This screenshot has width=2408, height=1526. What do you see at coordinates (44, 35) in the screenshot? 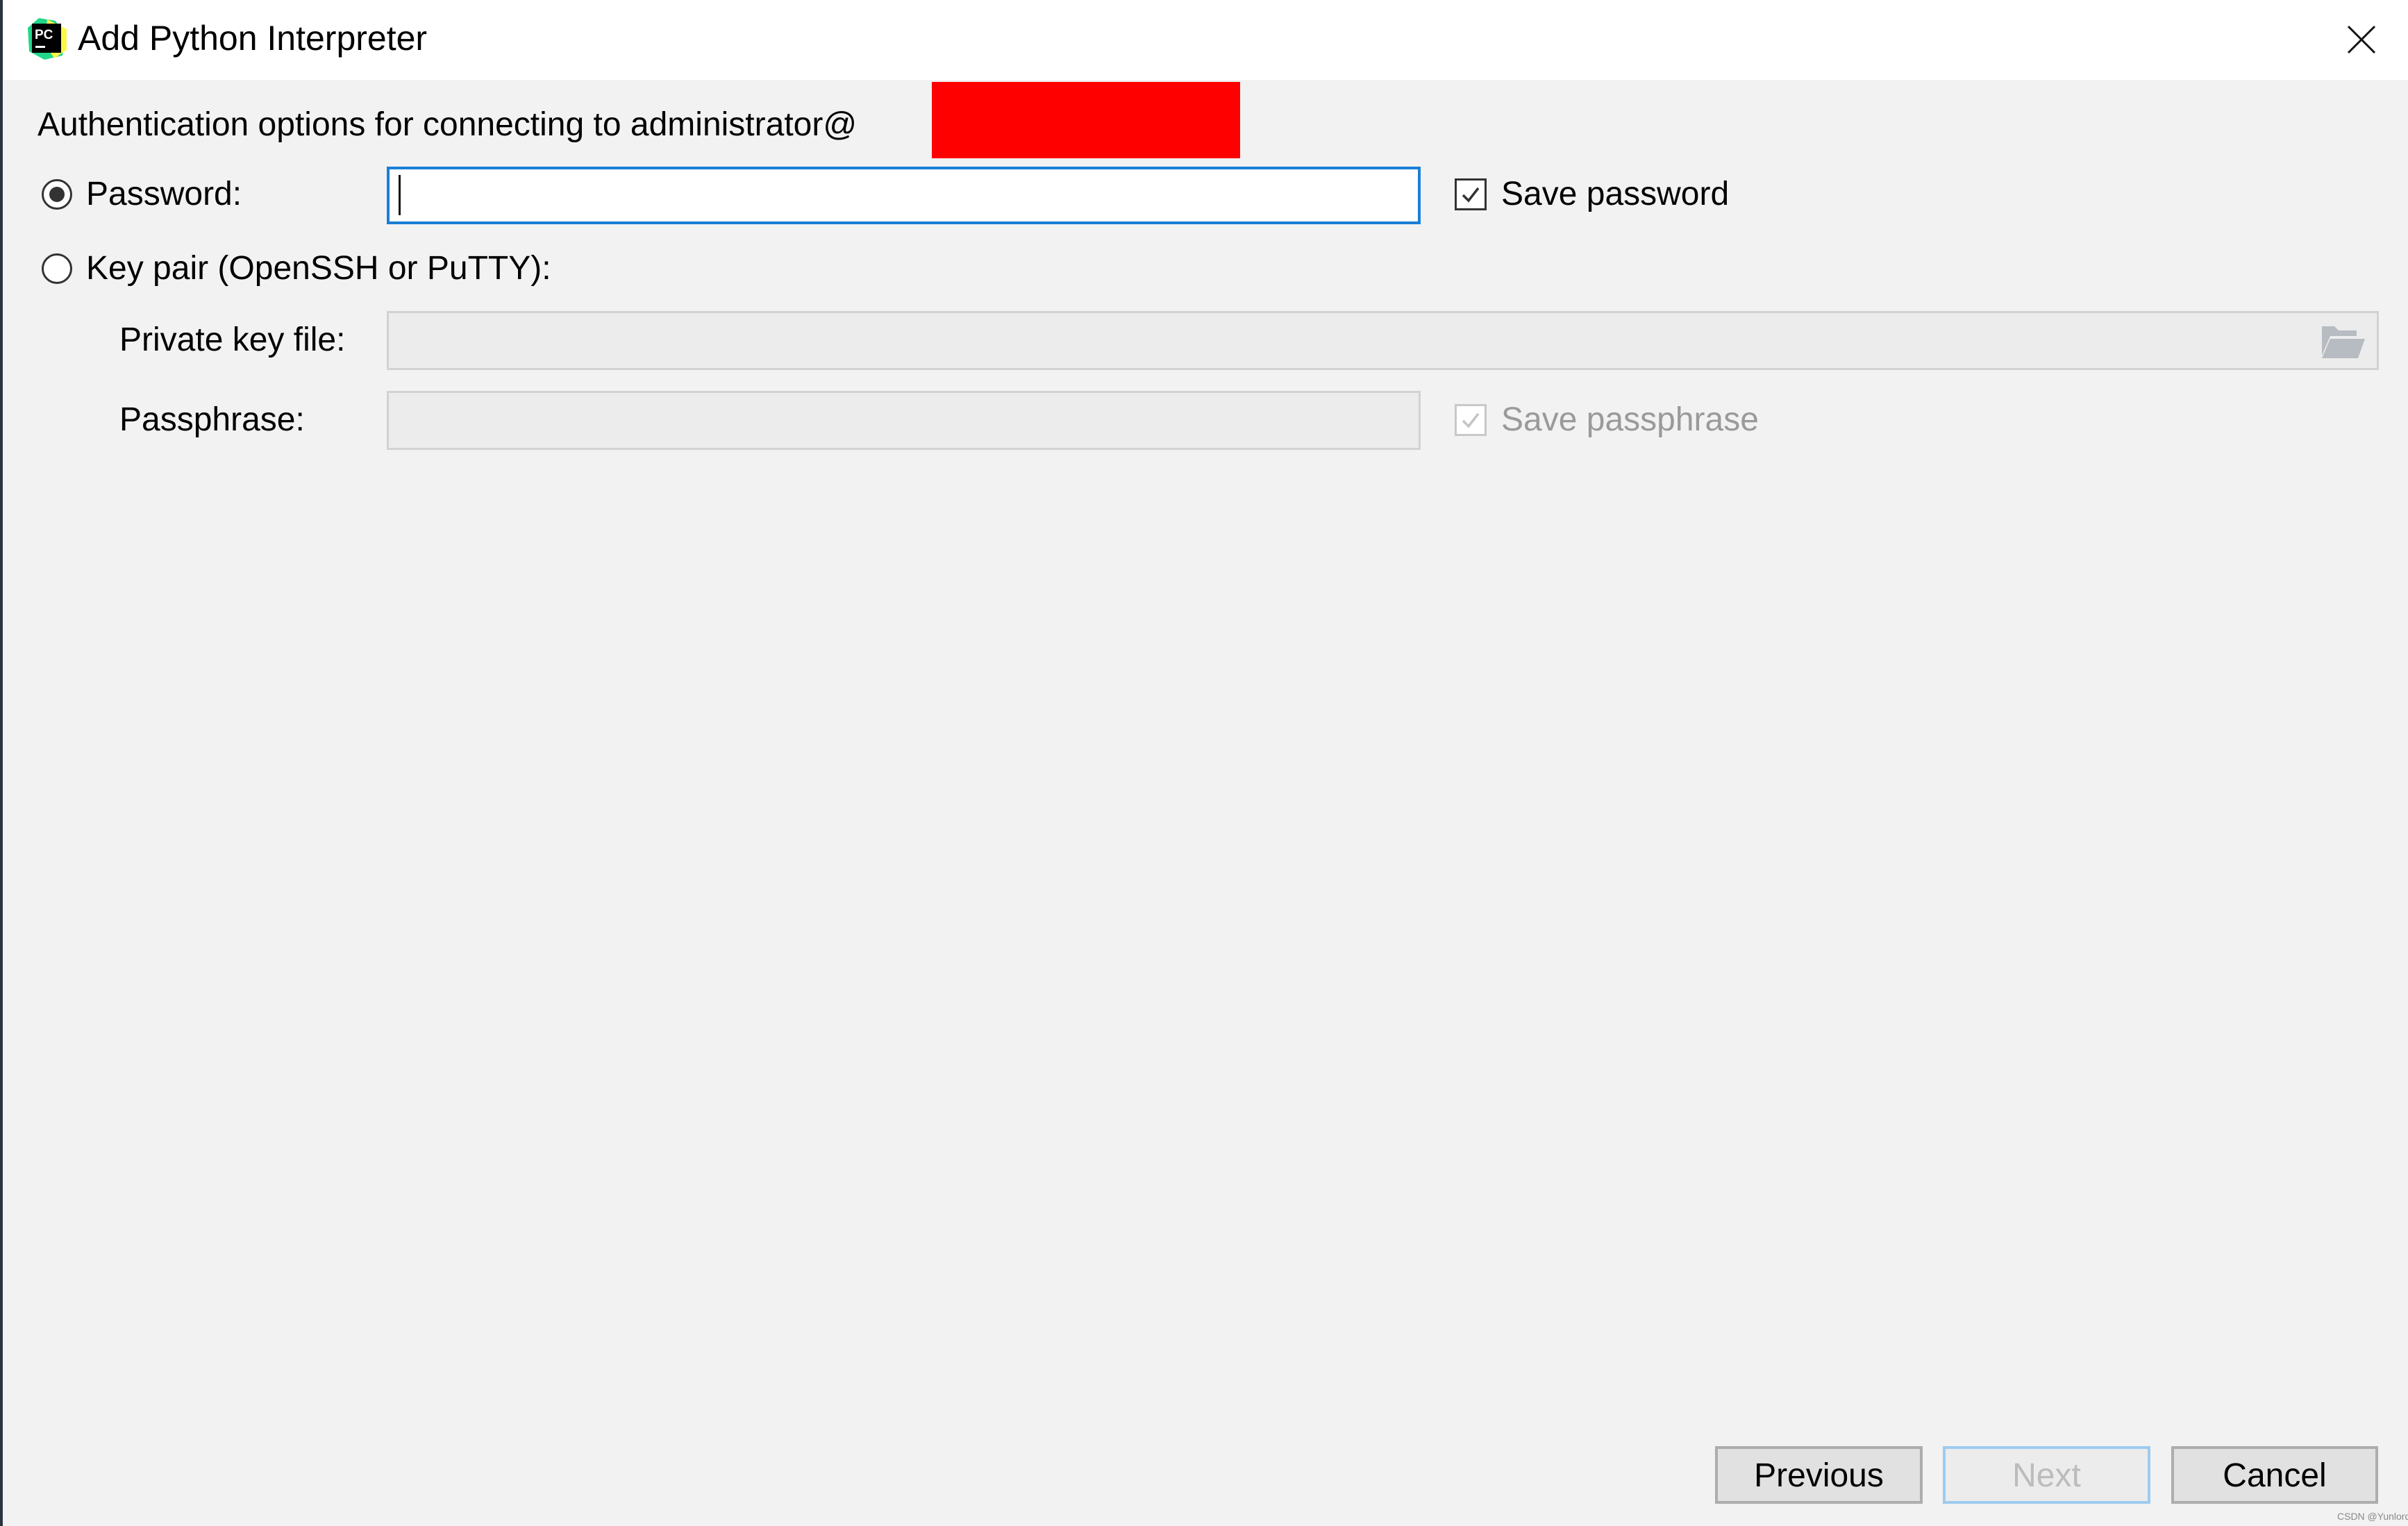
I see `svg-text: PC` at bounding box center [44, 35].